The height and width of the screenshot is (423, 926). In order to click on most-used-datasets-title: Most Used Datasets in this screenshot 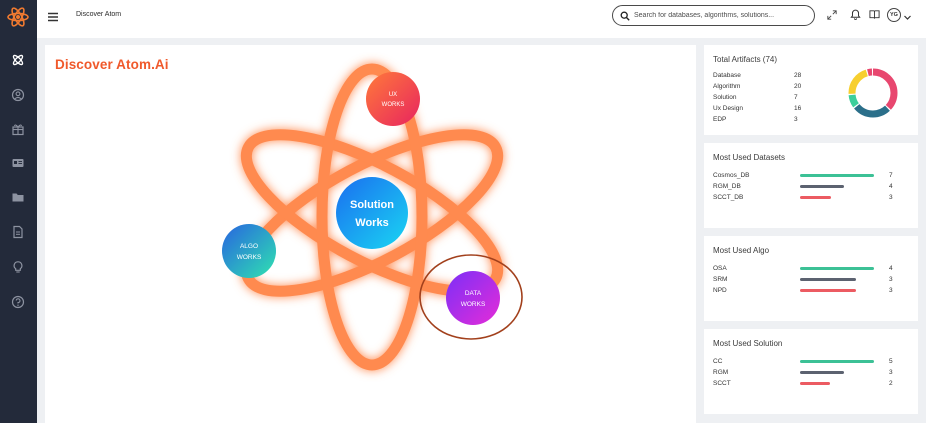, I will do `click(749, 157)`.